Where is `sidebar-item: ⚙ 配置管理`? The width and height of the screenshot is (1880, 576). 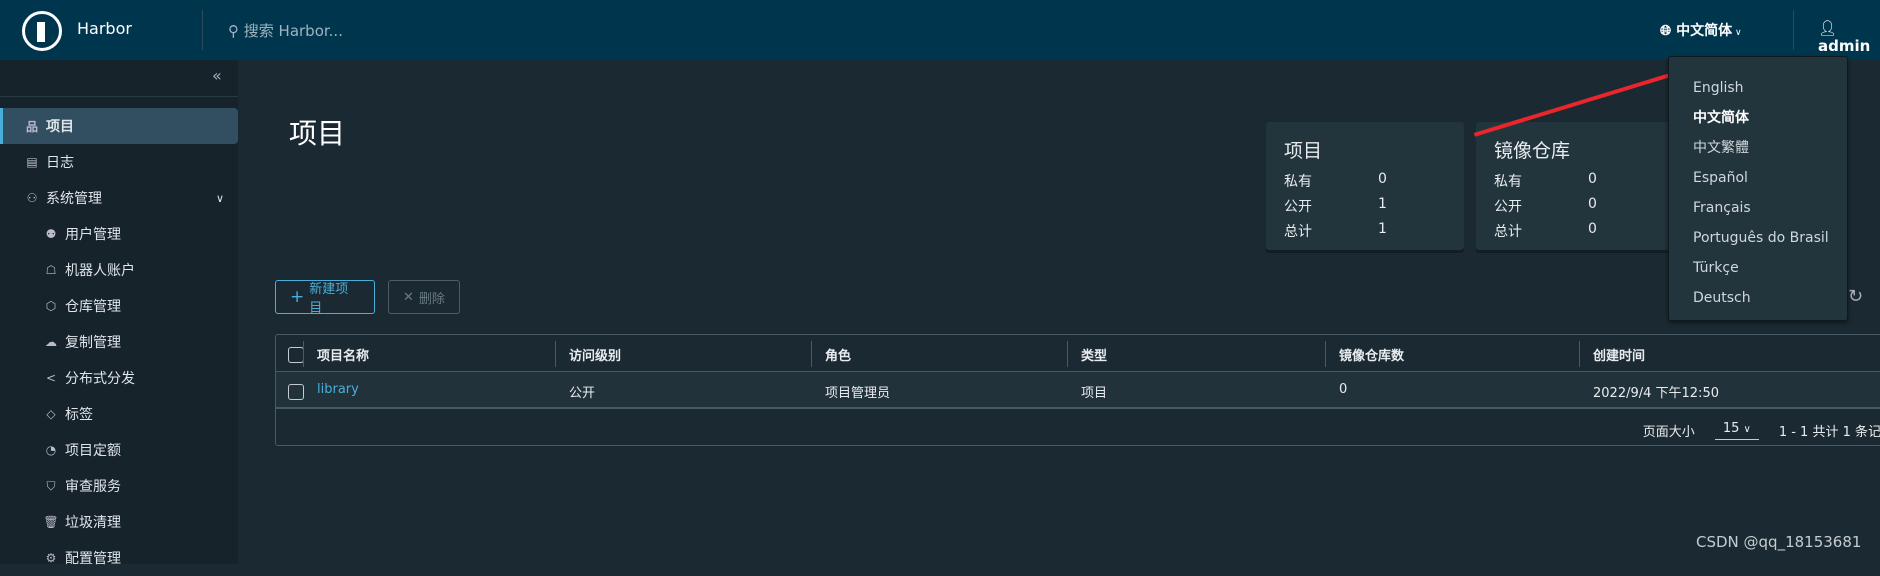
sidebar-item: ⚙ 配置管理 is located at coordinates (119, 558).